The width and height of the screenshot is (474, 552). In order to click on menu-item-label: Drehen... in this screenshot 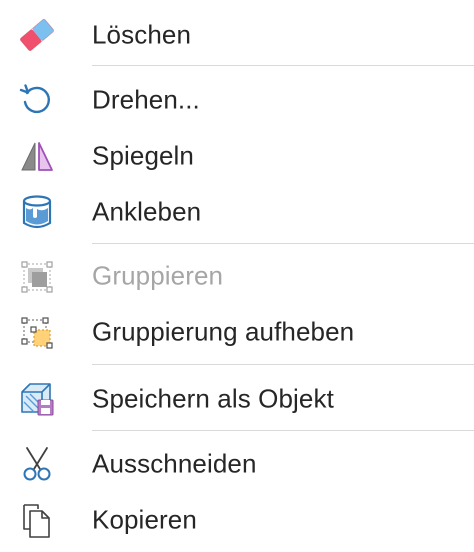, I will do `click(146, 99)`.